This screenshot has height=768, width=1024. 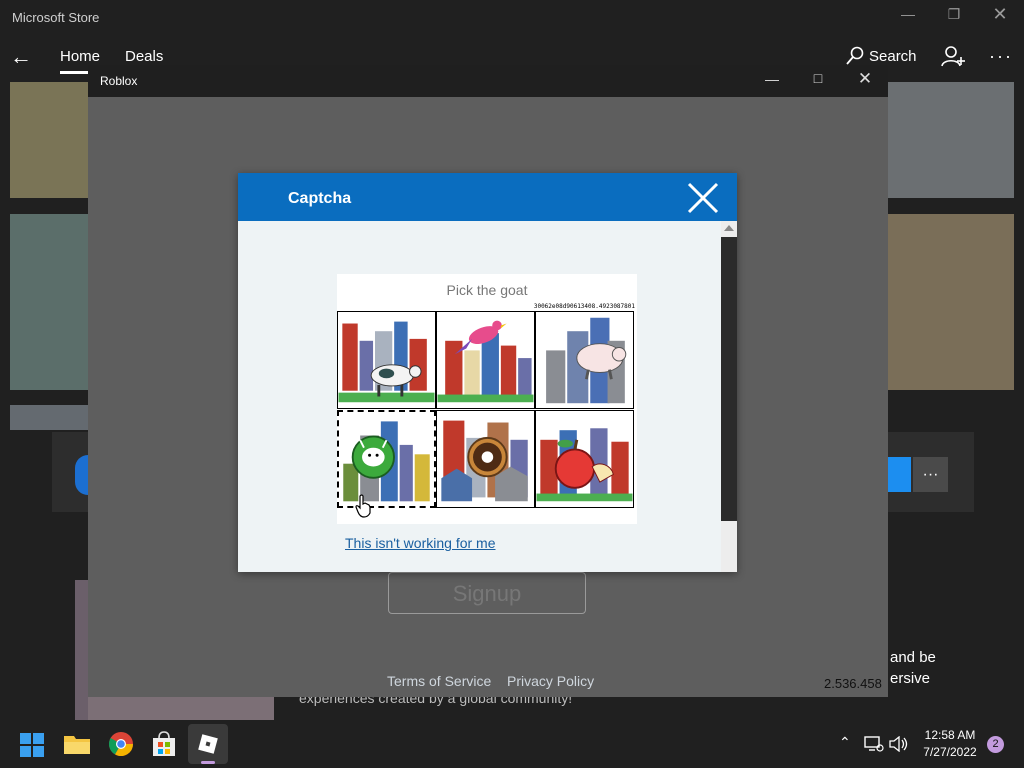 What do you see at coordinates (908, 14) in the screenshot?
I see `minimize-icon: —` at bounding box center [908, 14].